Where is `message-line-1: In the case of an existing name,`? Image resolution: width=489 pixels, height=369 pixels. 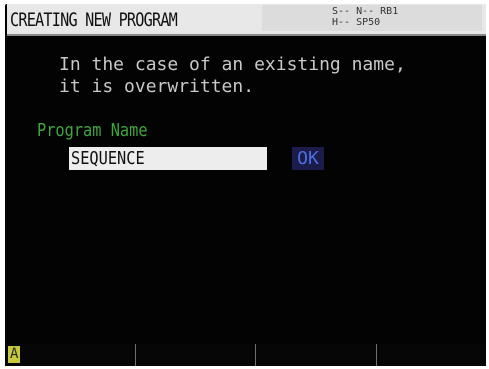 message-line-1: In the case of an existing name, is located at coordinates (232, 64).